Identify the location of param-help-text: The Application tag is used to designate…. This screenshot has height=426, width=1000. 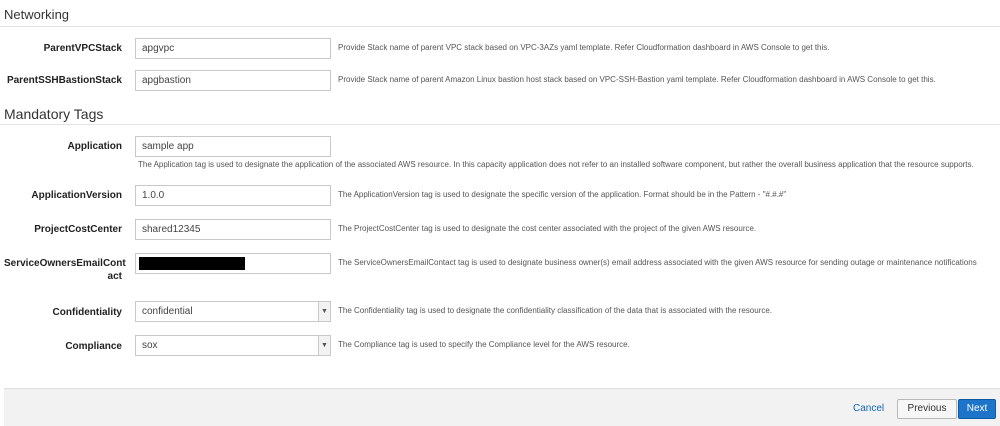
(556, 164).